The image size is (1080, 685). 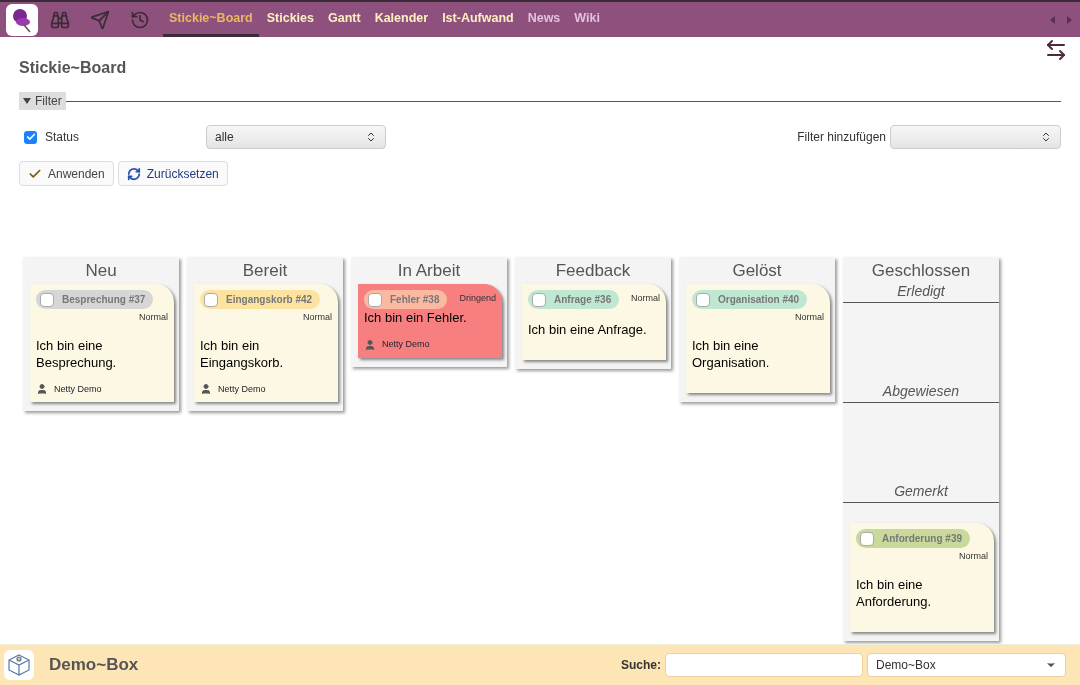 I want to click on footer-title: Demo~Box, so click(x=94, y=665).